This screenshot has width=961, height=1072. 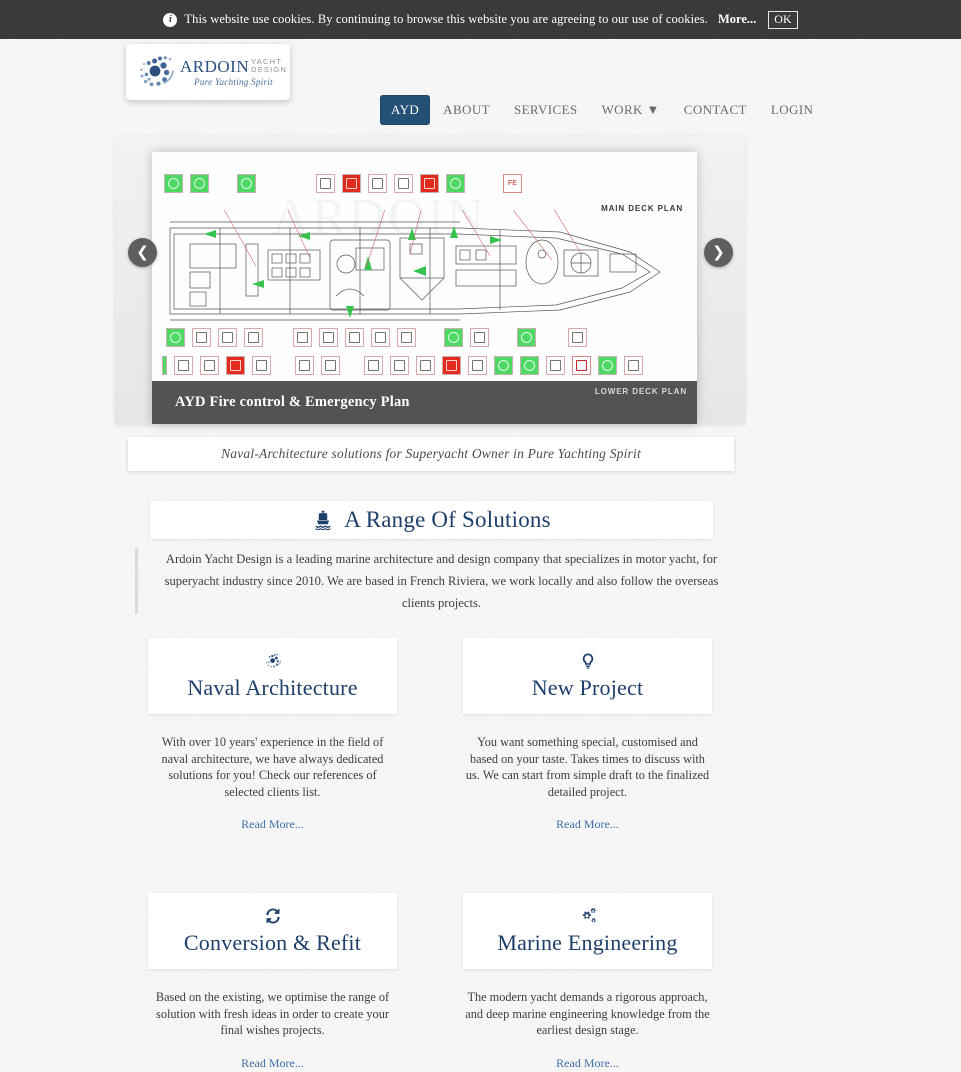 I want to click on card-header: Naval Architecture, so click(x=272, y=676).